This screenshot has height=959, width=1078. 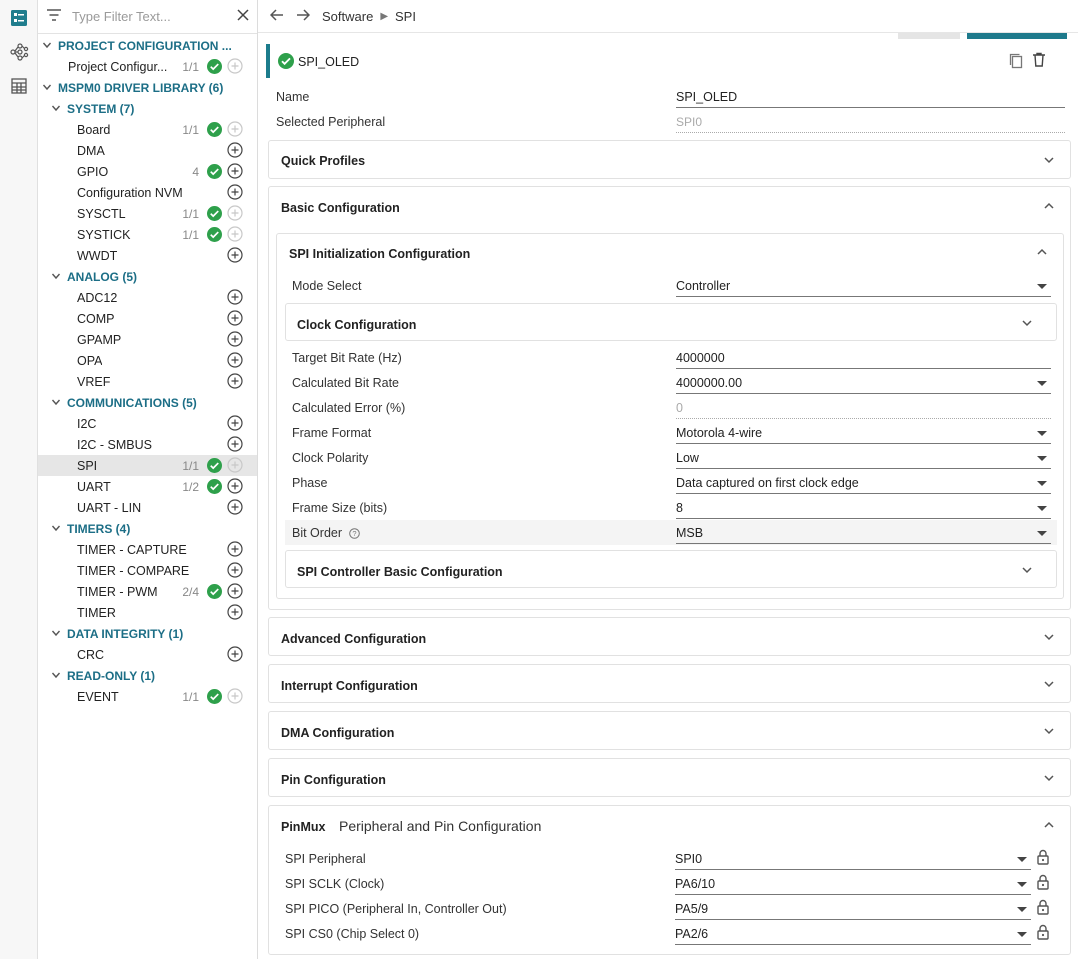 What do you see at coordinates (147, 297) in the screenshot?
I see `tree-item: ADC12` at bounding box center [147, 297].